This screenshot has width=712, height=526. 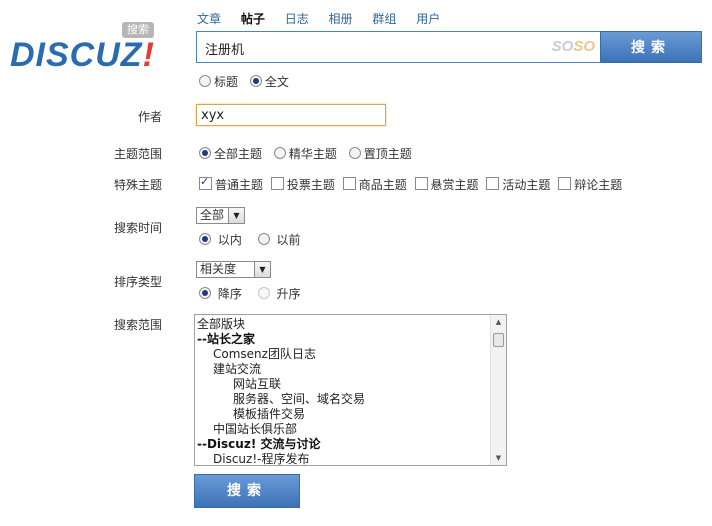 I want to click on checkbox-debate, so click(x=565, y=183).